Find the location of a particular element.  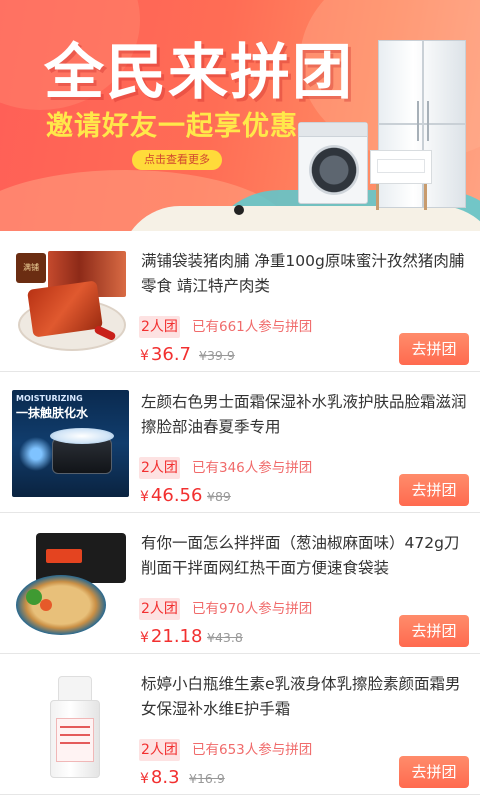

side-table-image is located at coordinates (401, 167).